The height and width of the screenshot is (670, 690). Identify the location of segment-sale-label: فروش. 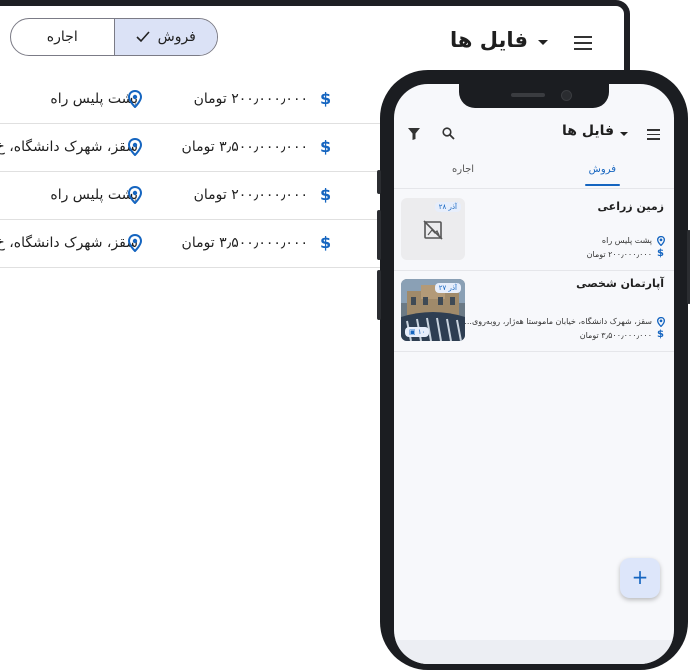
(176, 37).